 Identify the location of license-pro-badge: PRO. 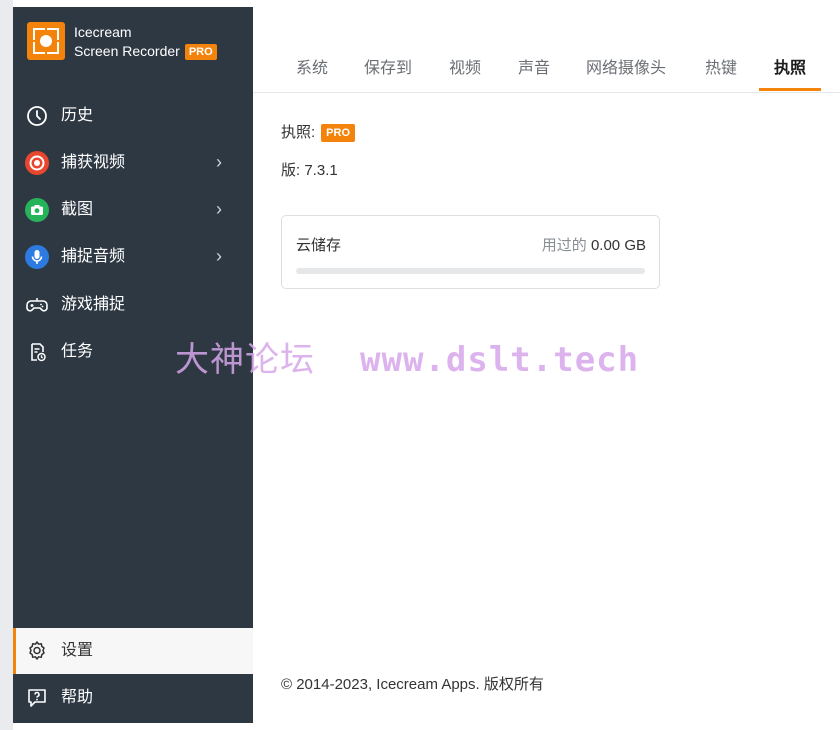
(338, 133).